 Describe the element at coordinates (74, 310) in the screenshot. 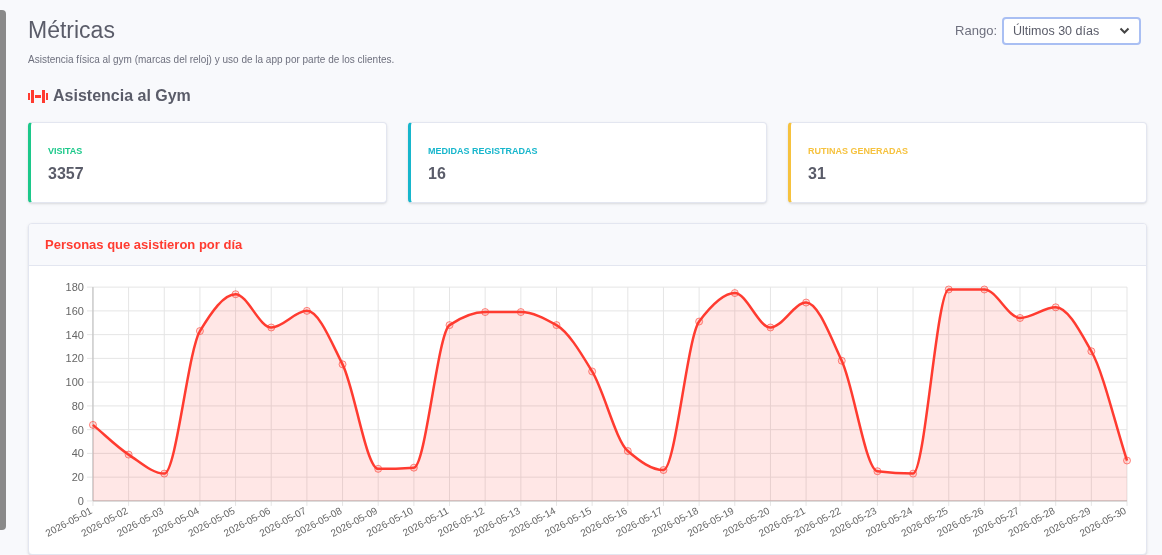

I see `y-tick-label: 160` at that location.